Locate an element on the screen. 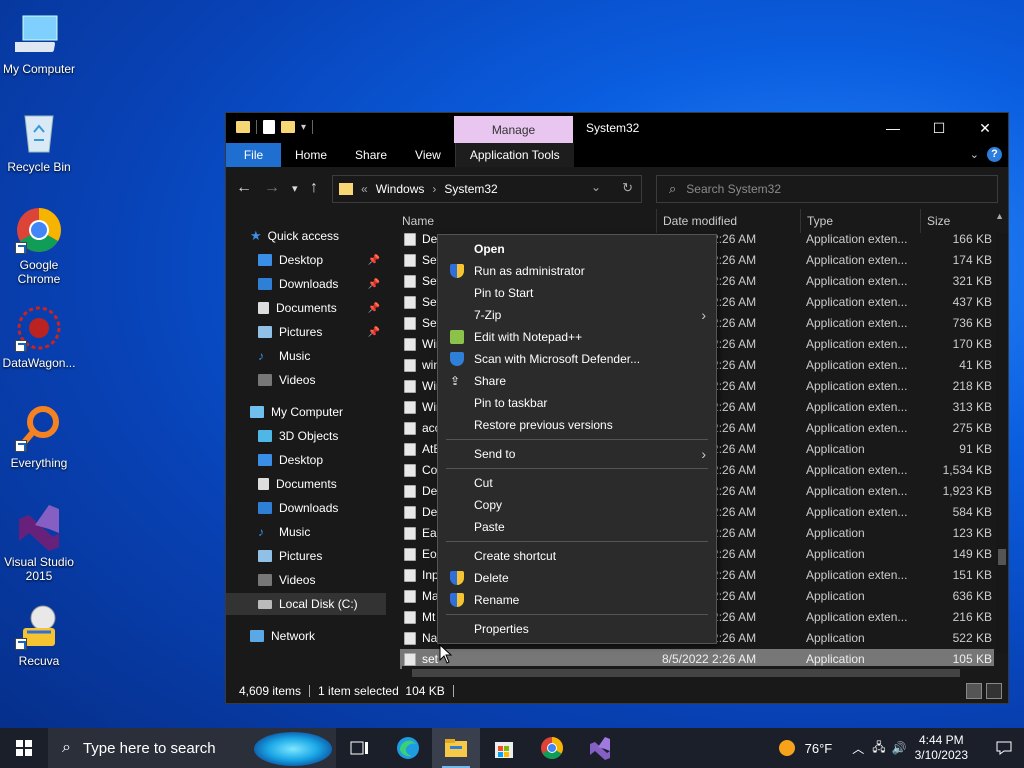 Image resolution: width=1024 pixels, height=768 pixels. cell-type: Application is located at coordinates (835, 533).